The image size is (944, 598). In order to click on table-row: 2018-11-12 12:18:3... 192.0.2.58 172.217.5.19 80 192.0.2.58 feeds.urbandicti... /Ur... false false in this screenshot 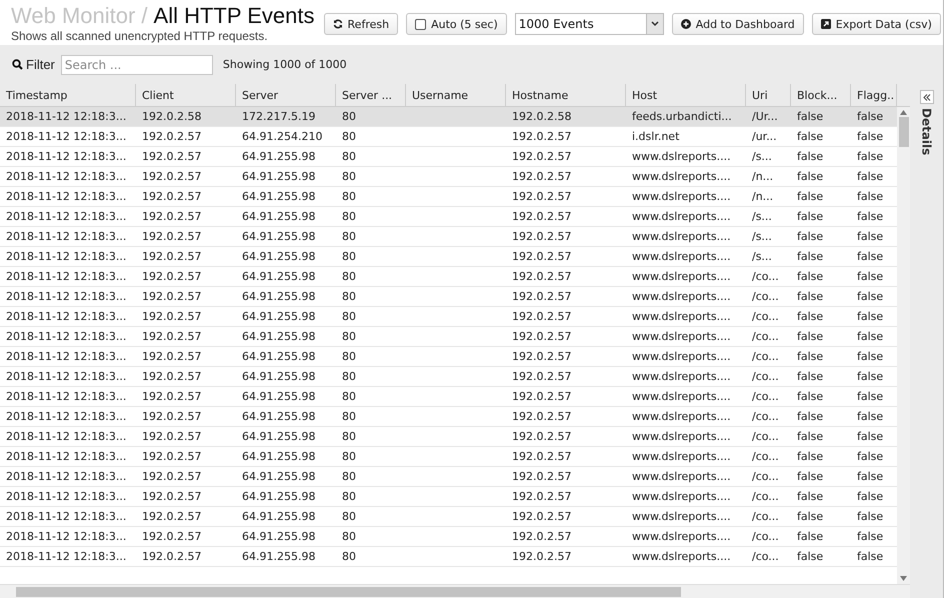, I will do `click(448, 117)`.